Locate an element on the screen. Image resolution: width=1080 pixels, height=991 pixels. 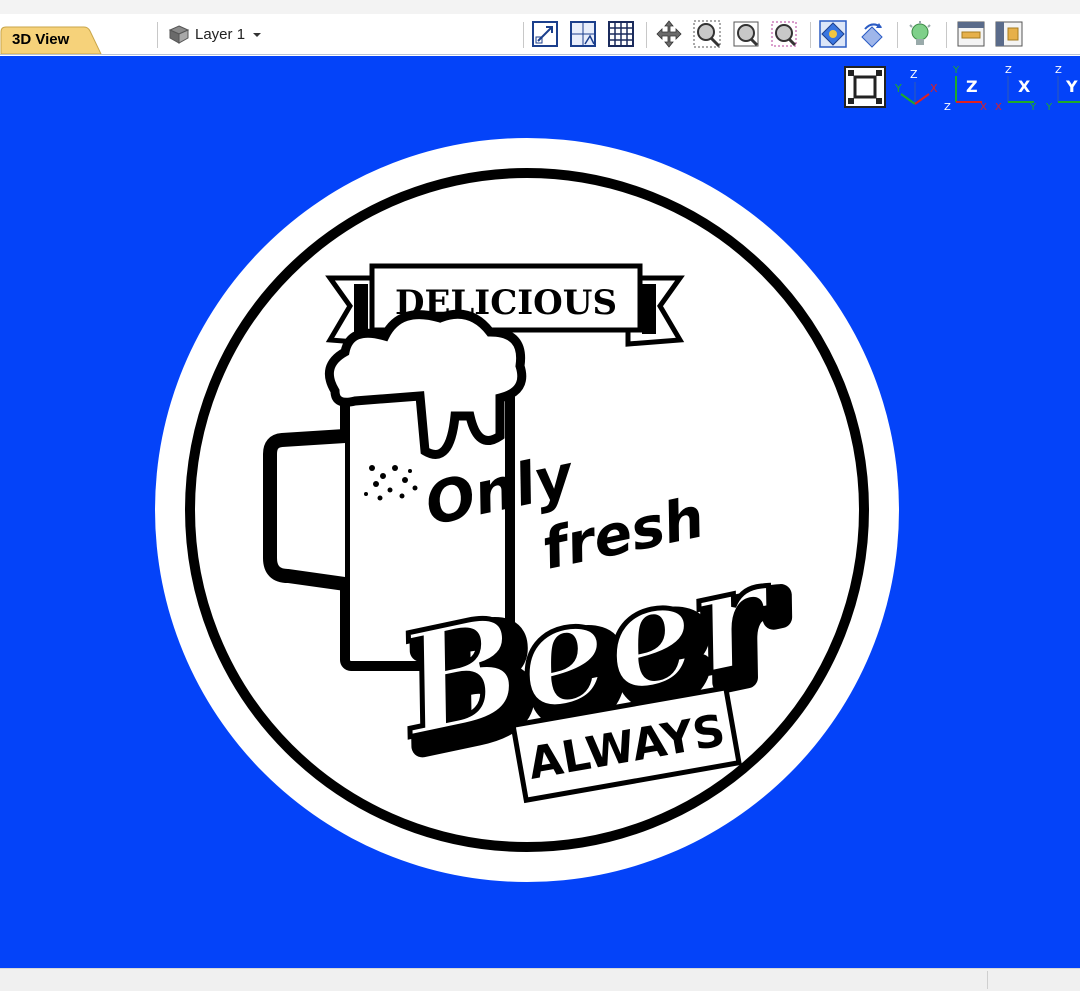
front-view-icon: Z X X Y is located at coordinates (1017, 87).